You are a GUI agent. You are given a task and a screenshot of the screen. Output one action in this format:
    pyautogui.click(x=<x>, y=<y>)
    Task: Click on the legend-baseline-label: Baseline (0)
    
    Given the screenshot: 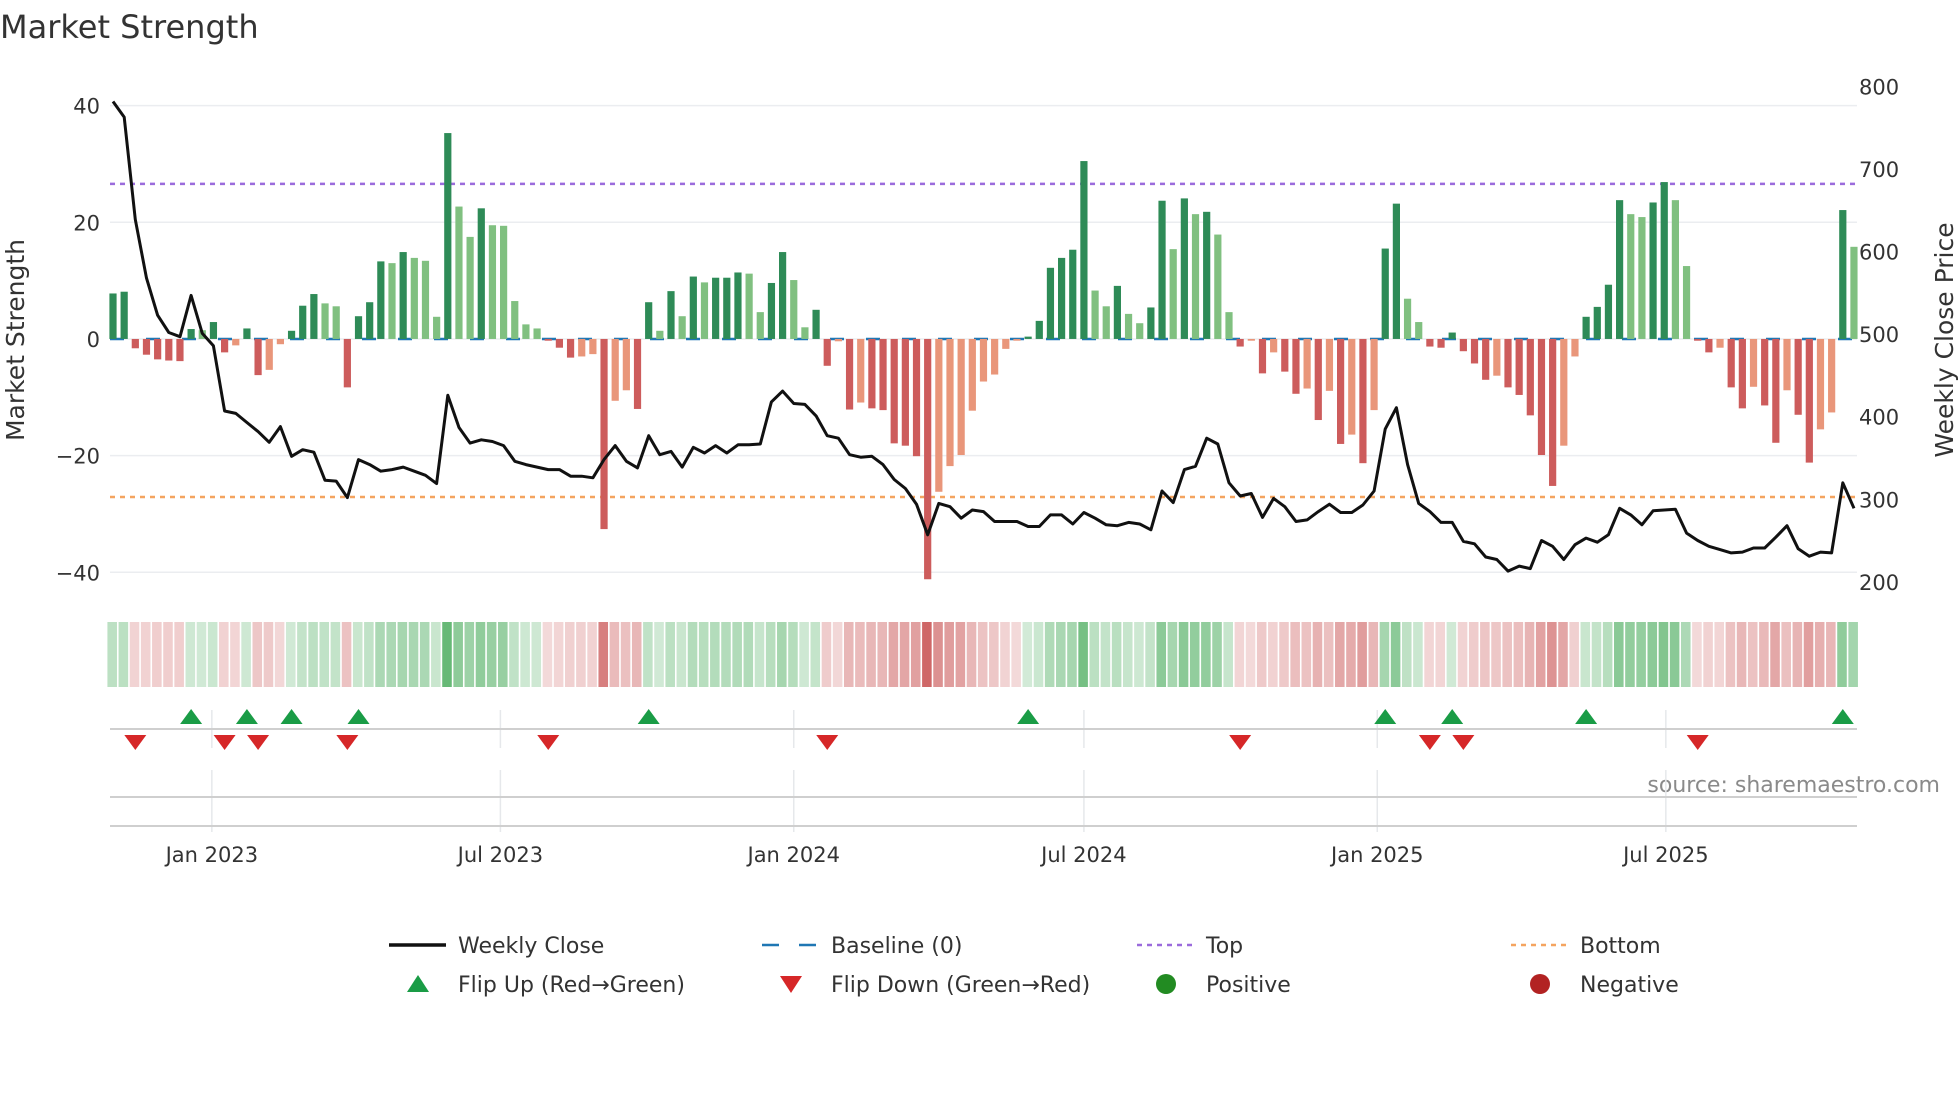 What is the action you would take?
    pyautogui.click(x=896, y=946)
    